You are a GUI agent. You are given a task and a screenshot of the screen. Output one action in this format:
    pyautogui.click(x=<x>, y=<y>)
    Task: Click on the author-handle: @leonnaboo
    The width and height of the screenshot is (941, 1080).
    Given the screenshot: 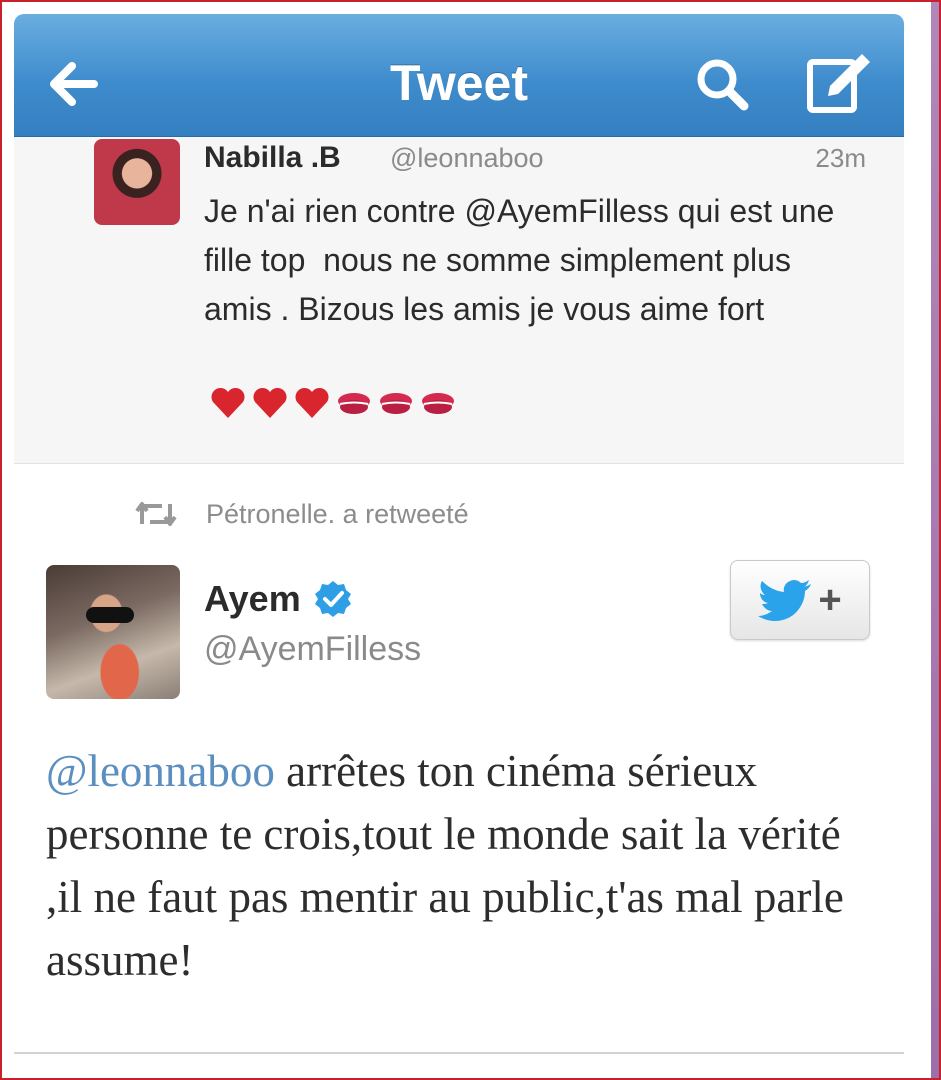 What is the action you would take?
    pyautogui.click(x=467, y=158)
    